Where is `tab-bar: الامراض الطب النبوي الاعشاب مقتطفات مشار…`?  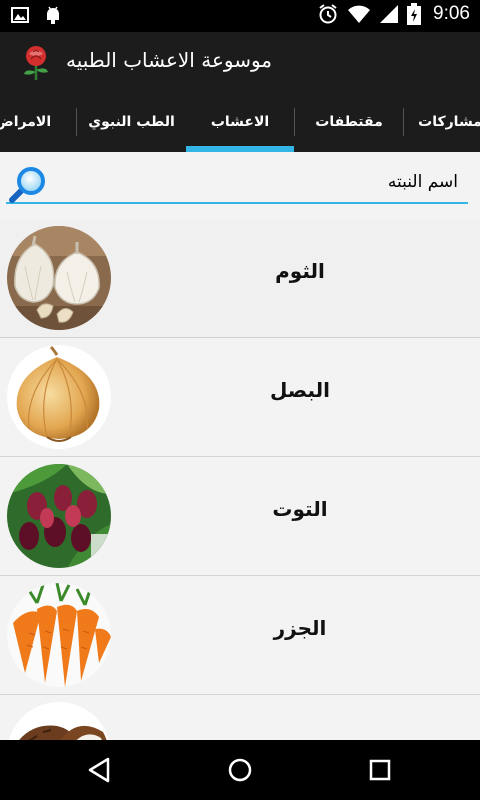 tab-bar: الامراض الطب النبوي الاعشاب مقتطفات مشار… is located at coordinates (240, 122).